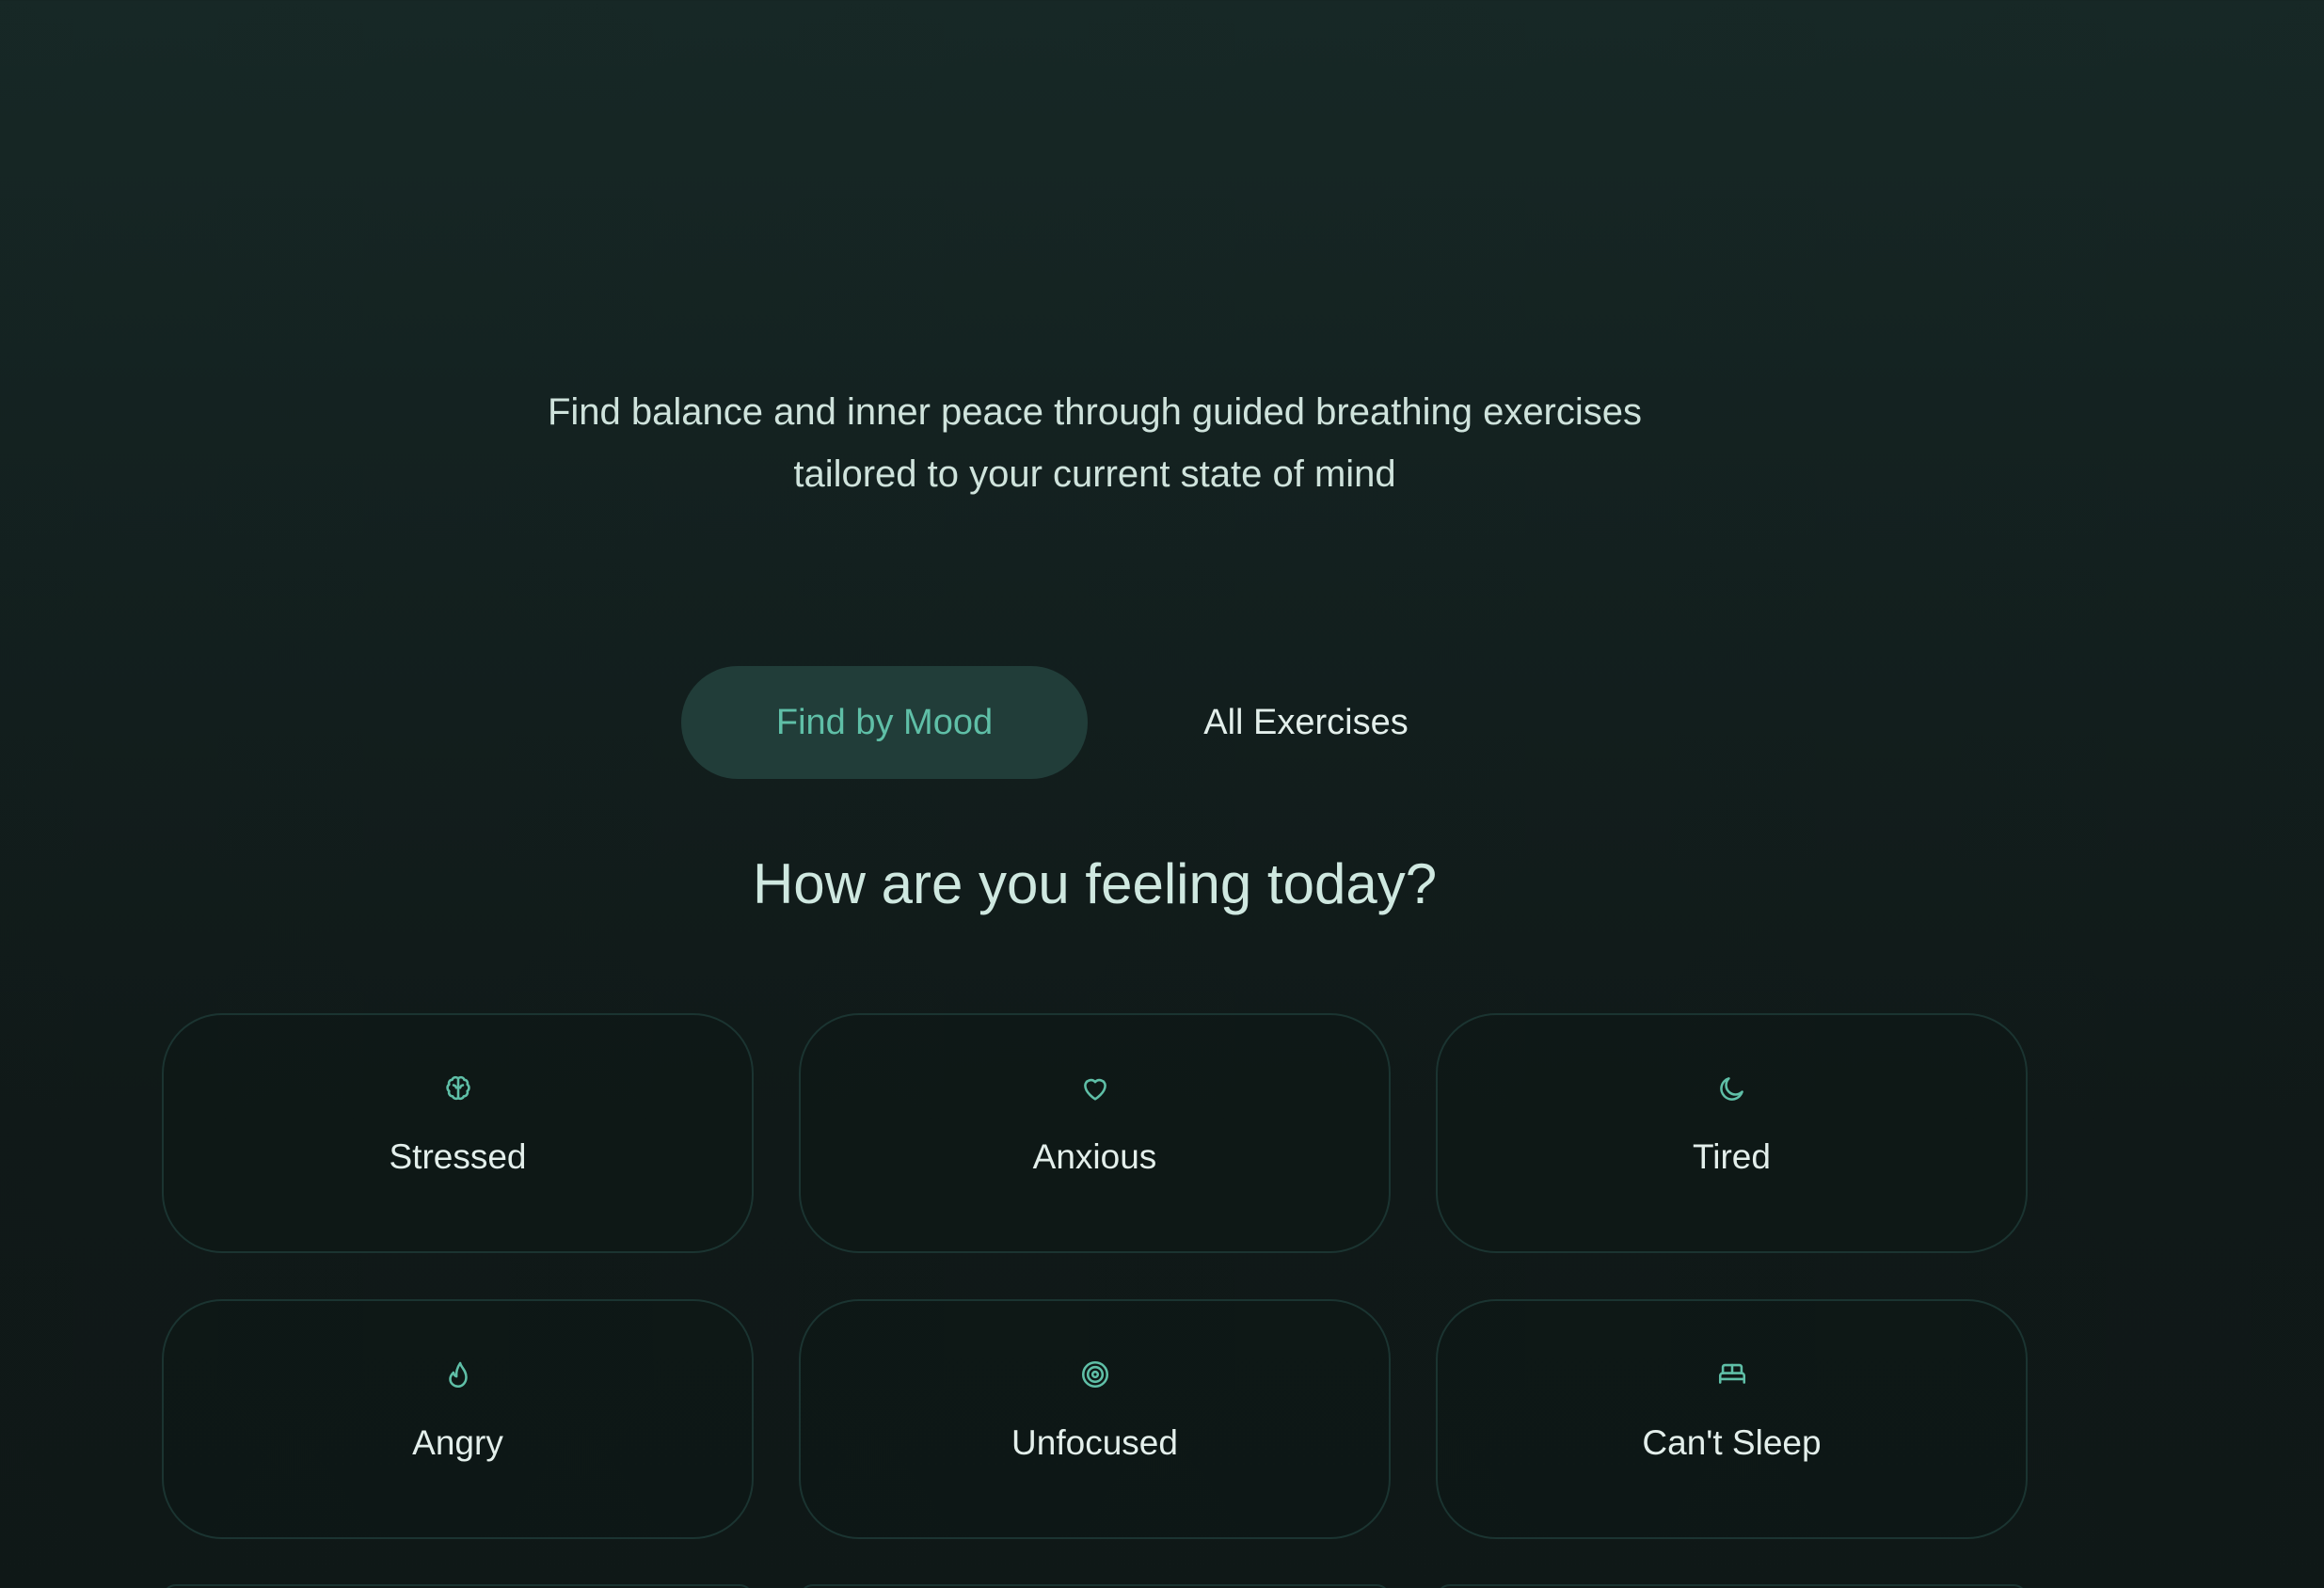 This screenshot has width=2324, height=1588. What do you see at coordinates (458, 1419) in the screenshot?
I see `mood-card-angry: Angry` at bounding box center [458, 1419].